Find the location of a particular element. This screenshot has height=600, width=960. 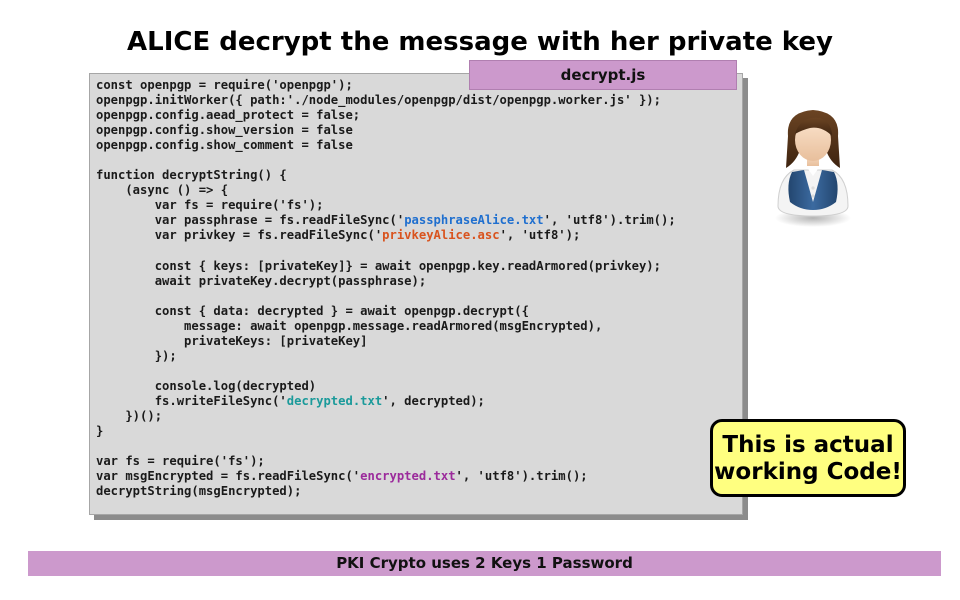

code-line: })(); is located at coordinates (129, 416).